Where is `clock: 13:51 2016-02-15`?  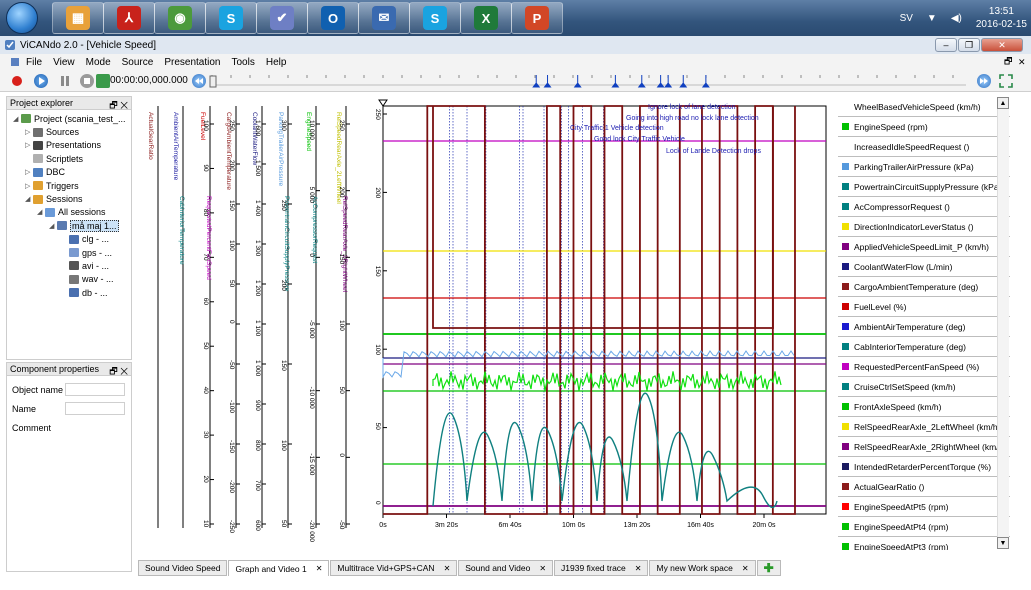 clock: 13:51 2016-02-15 is located at coordinates (1001, 18).